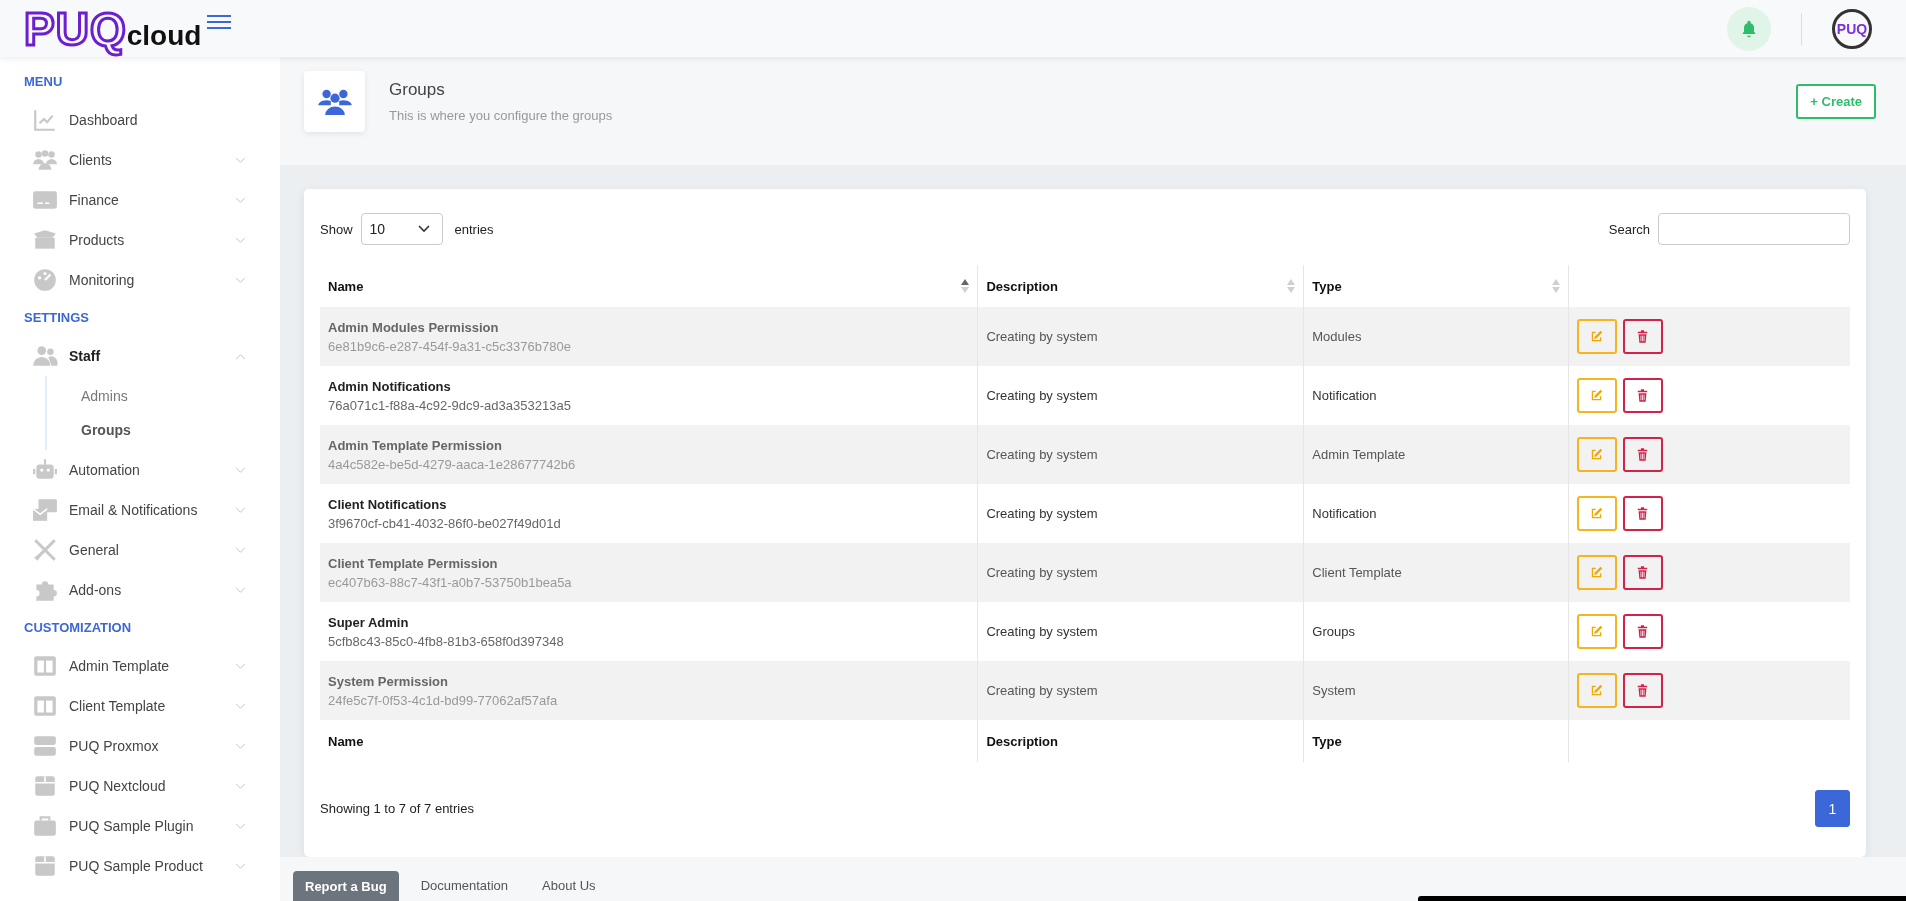 This screenshot has width=1906, height=901. What do you see at coordinates (1333, 631) in the screenshot?
I see `type-text: Groups` at bounding box center [1333, 631].